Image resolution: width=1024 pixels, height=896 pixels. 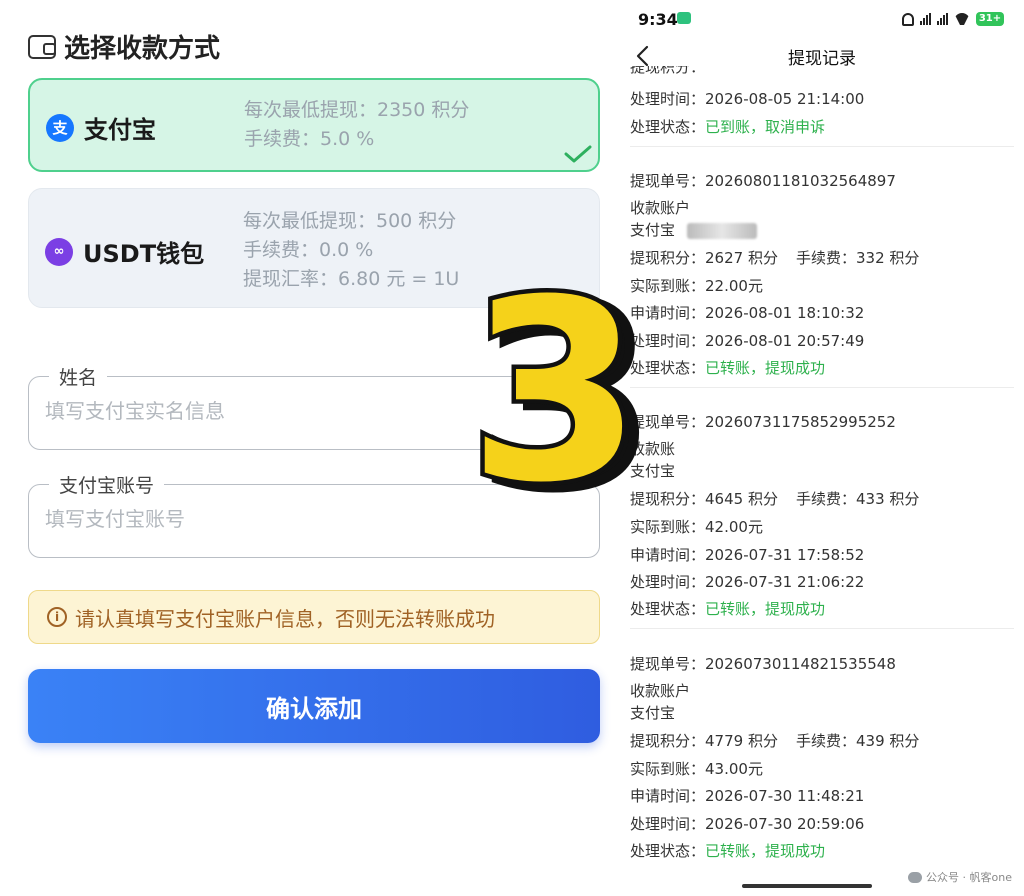 What do you see at coordinates (356, 125) in the screenshot?
I see `alipay-info: 每次最低提现：2350 积分 手续费：5.0 %` at bounding box center [356, 125].